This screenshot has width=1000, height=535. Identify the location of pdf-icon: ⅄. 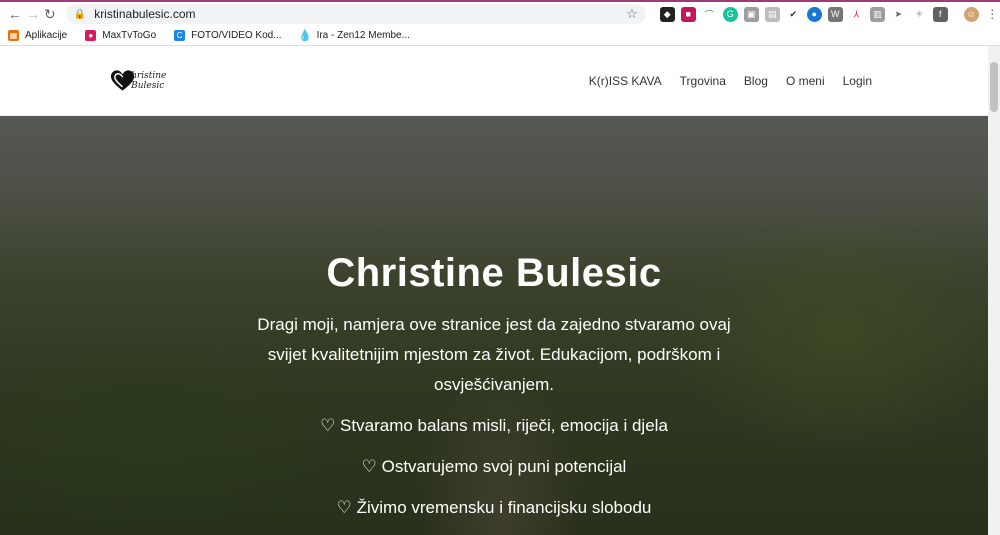
(856, 14).